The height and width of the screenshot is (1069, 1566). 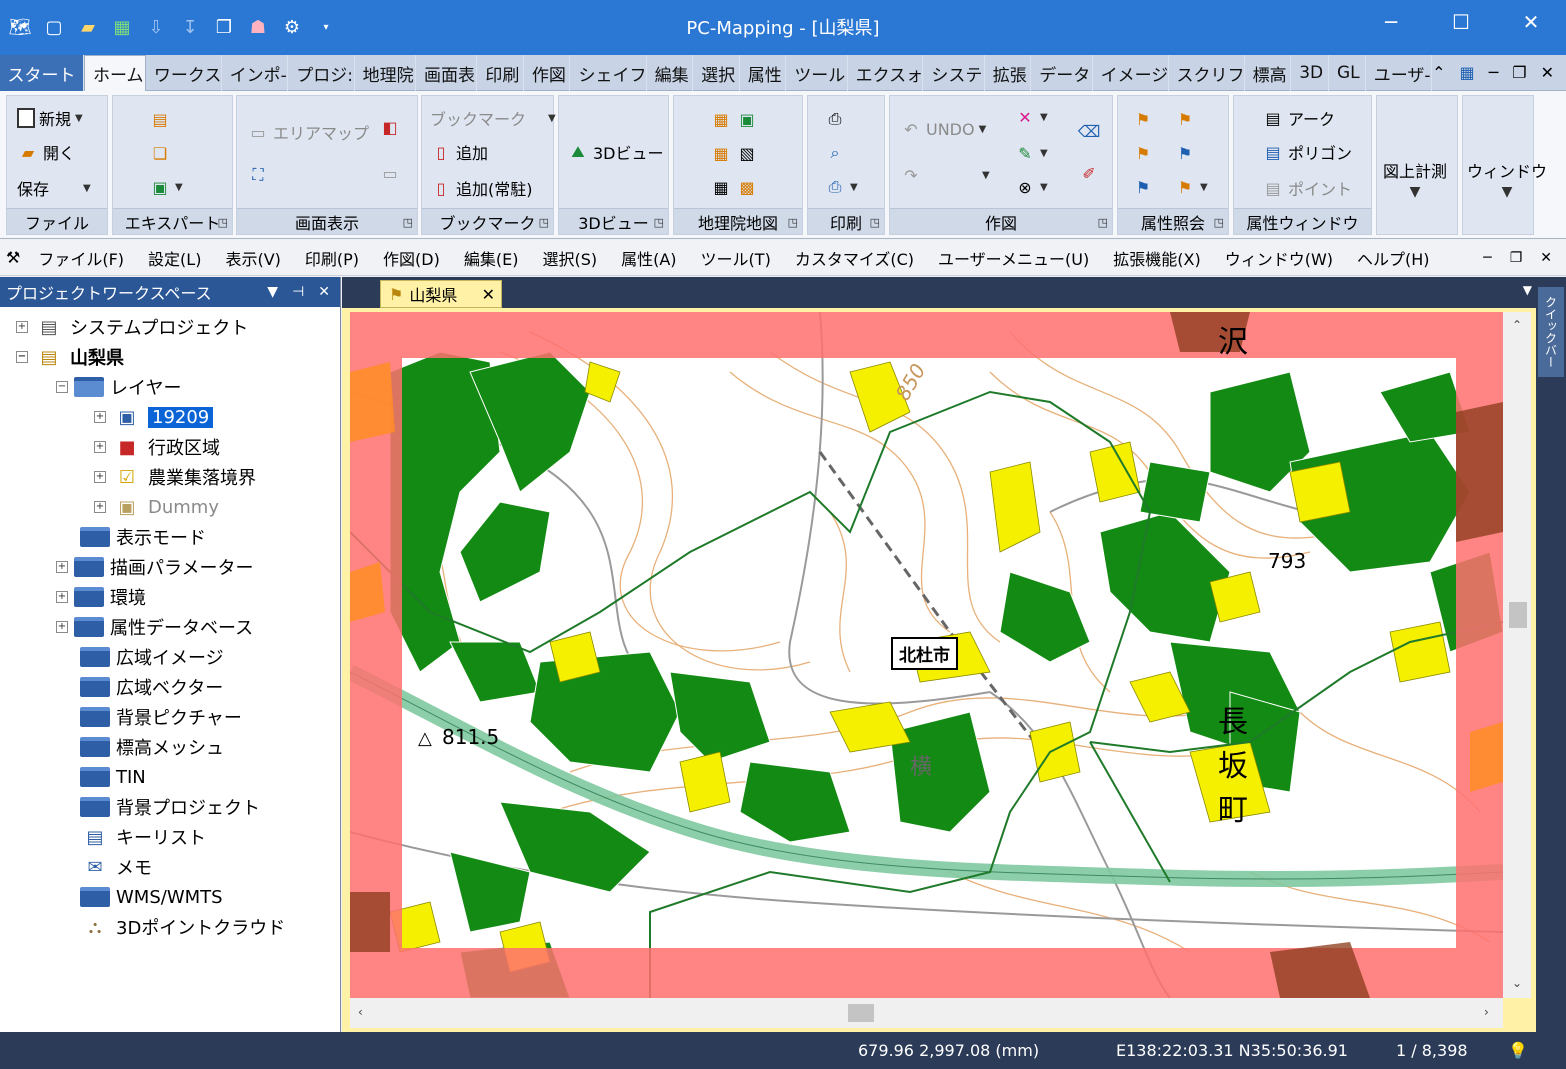 What do you see at coordinates (1279, 258) in the screenshot?
I see `menu-item: ウィンドウ(W)` at bounding box center [1279, 258].